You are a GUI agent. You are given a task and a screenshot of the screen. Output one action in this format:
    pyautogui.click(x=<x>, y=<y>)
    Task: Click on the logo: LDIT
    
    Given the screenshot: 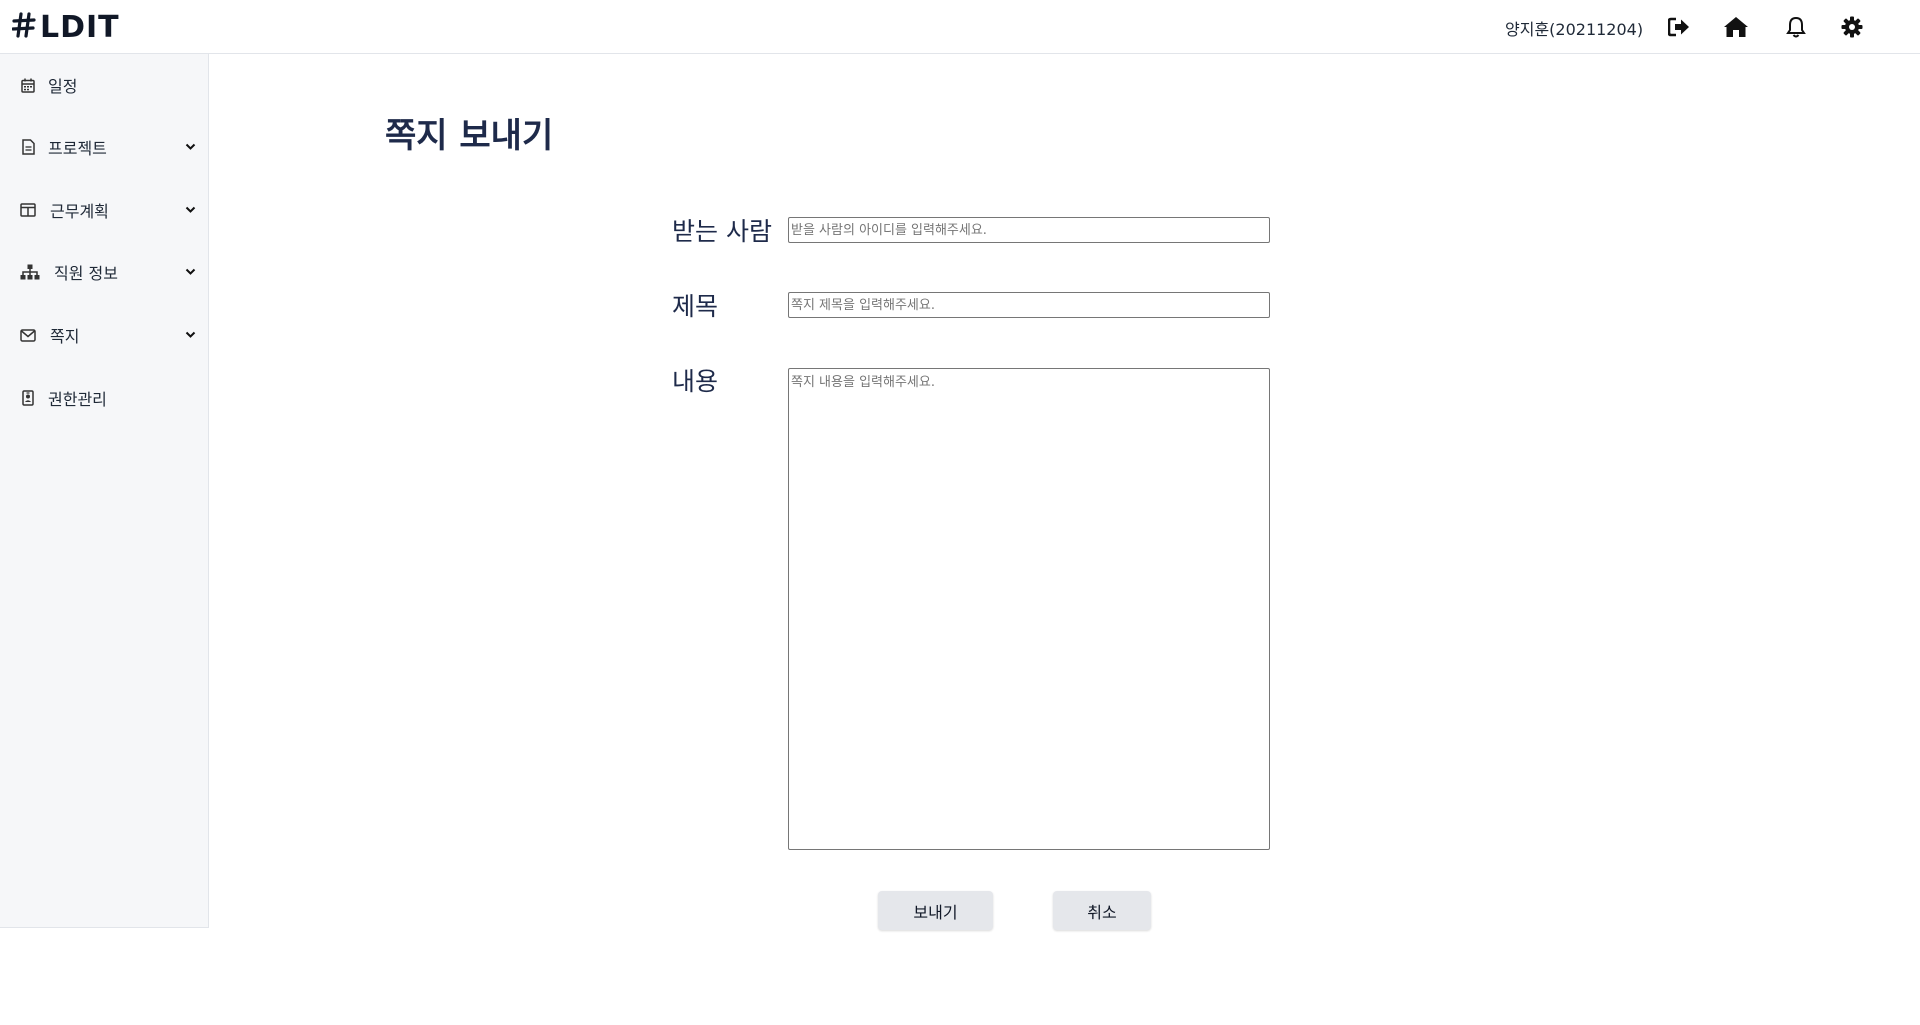 What is the action you would take?
    pyautogui.click(x=65, y=27)
    